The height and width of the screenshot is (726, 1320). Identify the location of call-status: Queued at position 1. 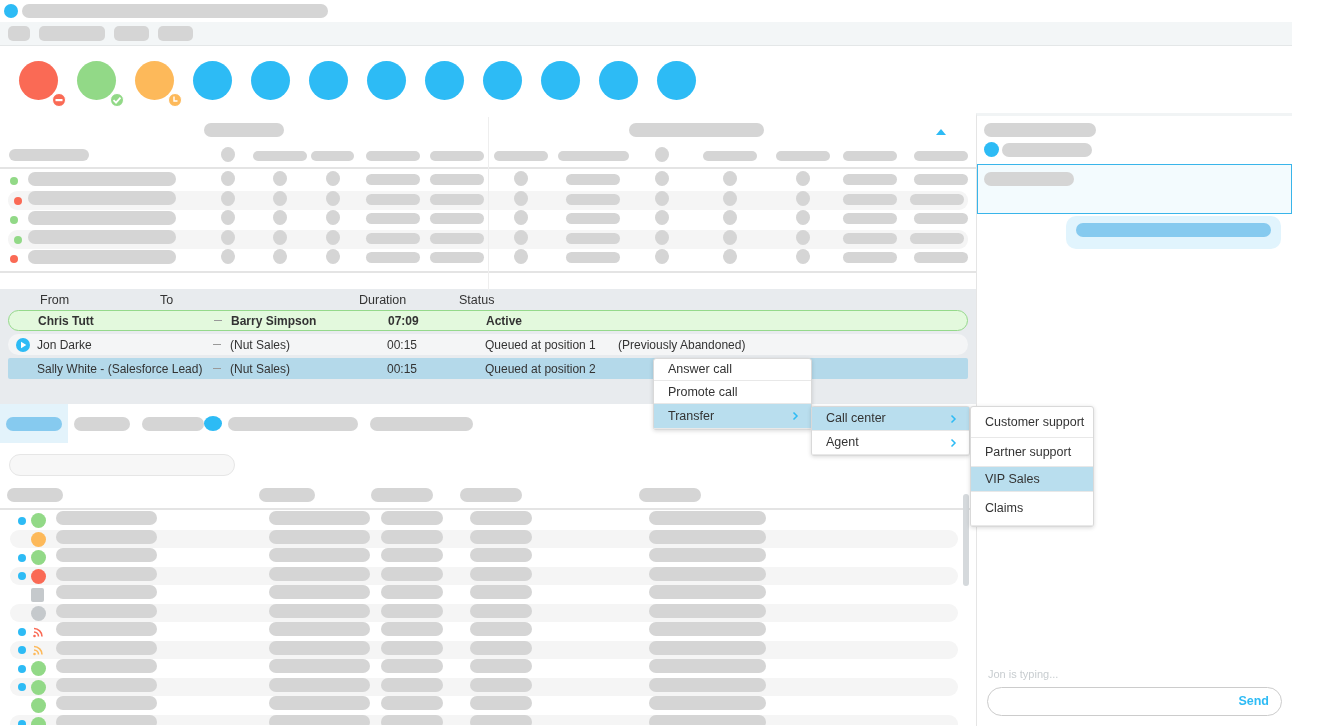
(541, 345).